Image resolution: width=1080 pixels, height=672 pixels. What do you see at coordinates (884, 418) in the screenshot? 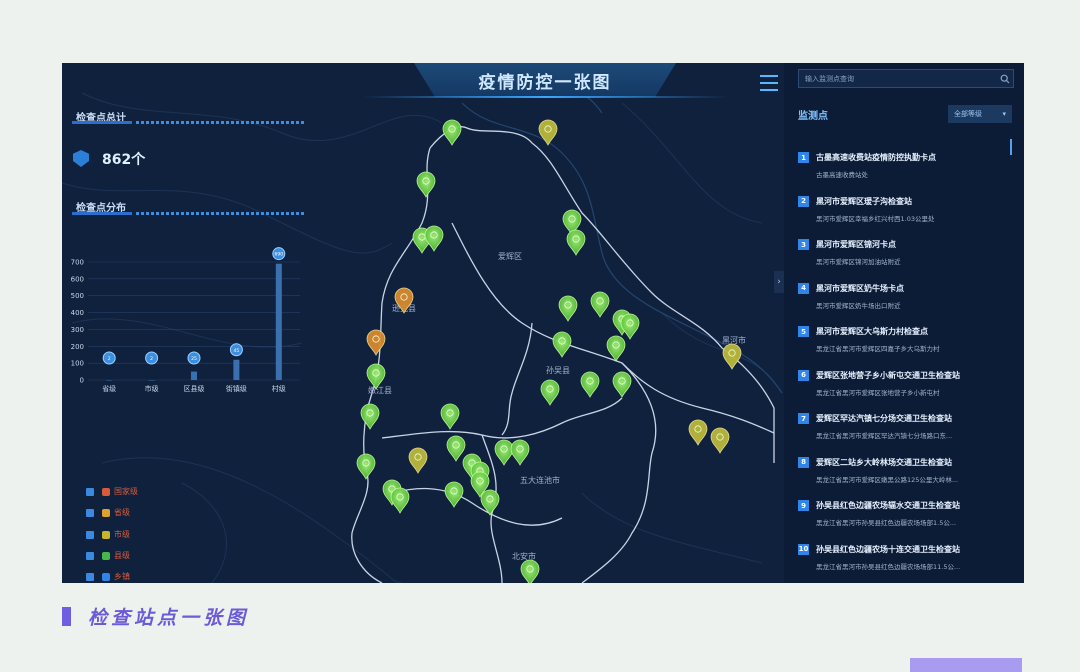
I see `station-name: 爱辉区罕达汽镇七分场交通卫生检查站` at bounding box center [884, 418].